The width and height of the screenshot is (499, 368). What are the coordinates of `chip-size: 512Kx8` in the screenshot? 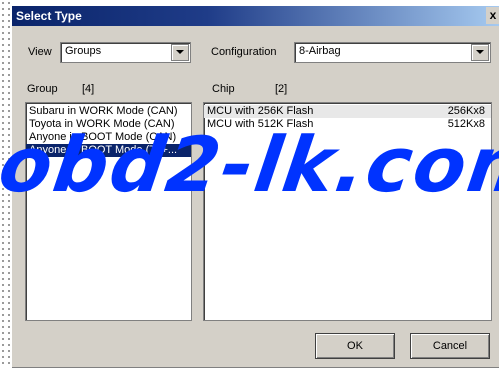 It's located at (466, 124).